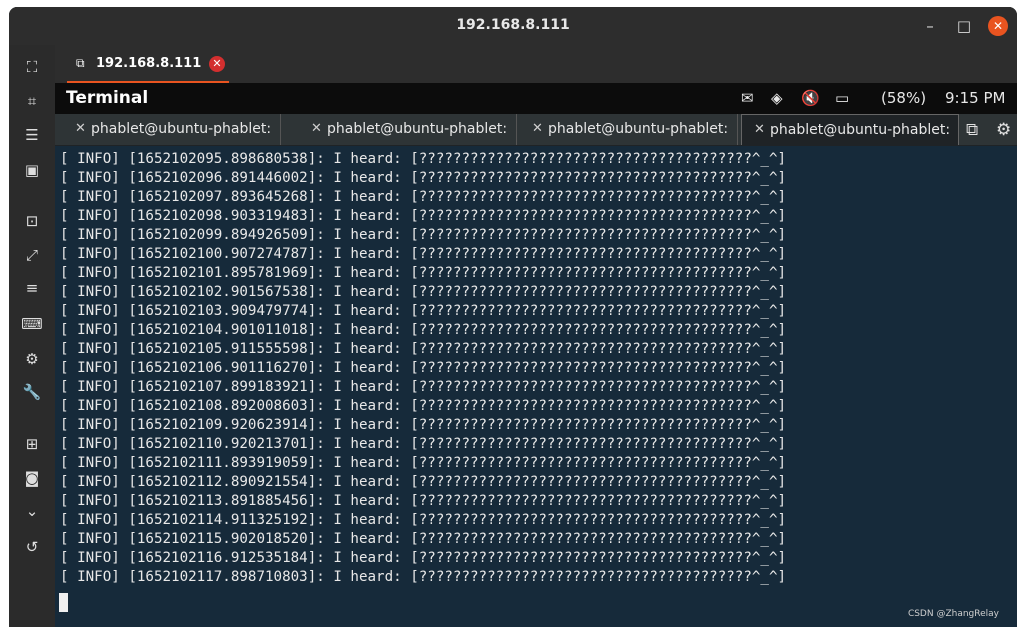 The height and width of the screenshot is (634, 1026). I want to click on keyboard-icon: ⌨, so click(32, 324).